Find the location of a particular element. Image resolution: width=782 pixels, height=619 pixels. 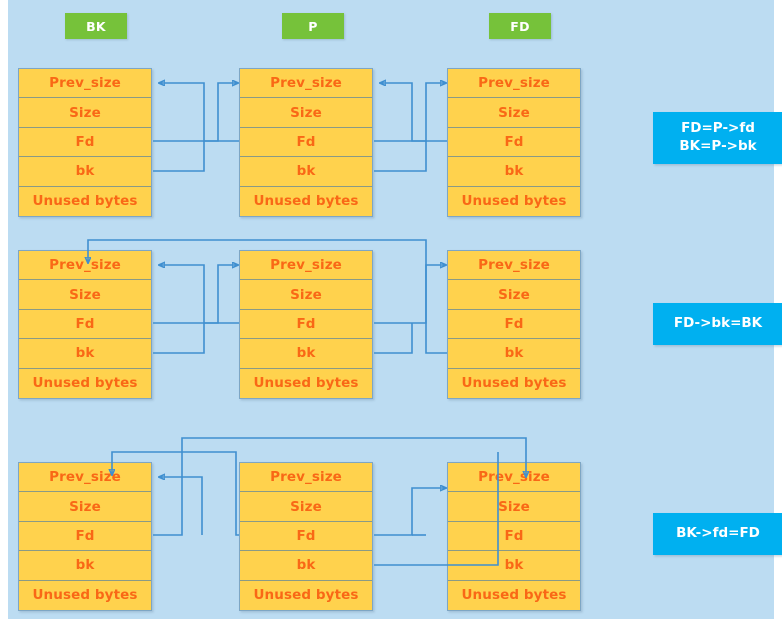

row1-arrow-bk-fd-to-p is located at coordinates (195, 112).